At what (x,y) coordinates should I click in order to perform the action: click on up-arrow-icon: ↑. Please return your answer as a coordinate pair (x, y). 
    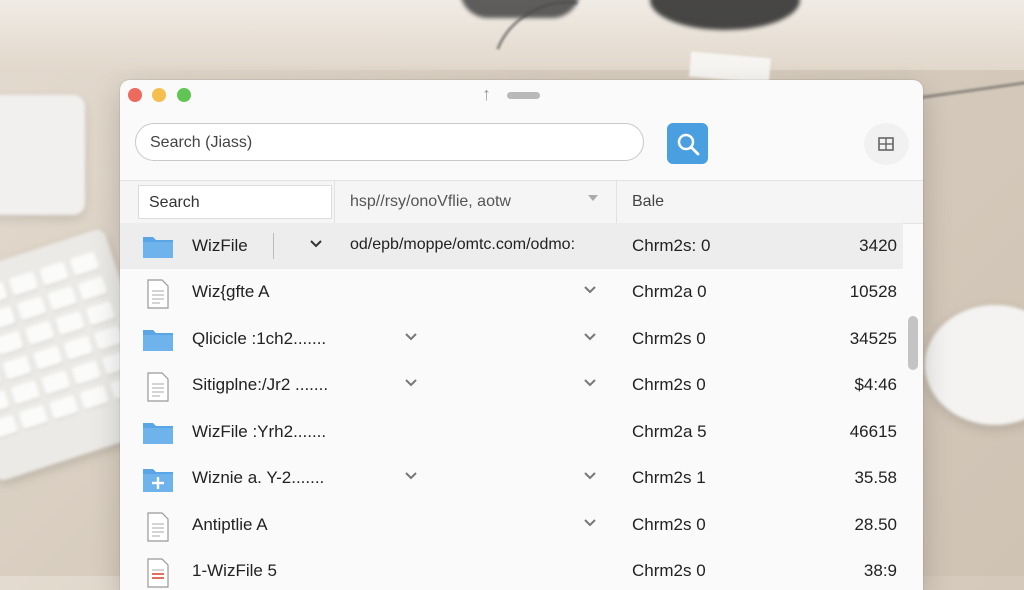
    Looking at the image, I should click on (486, 94).